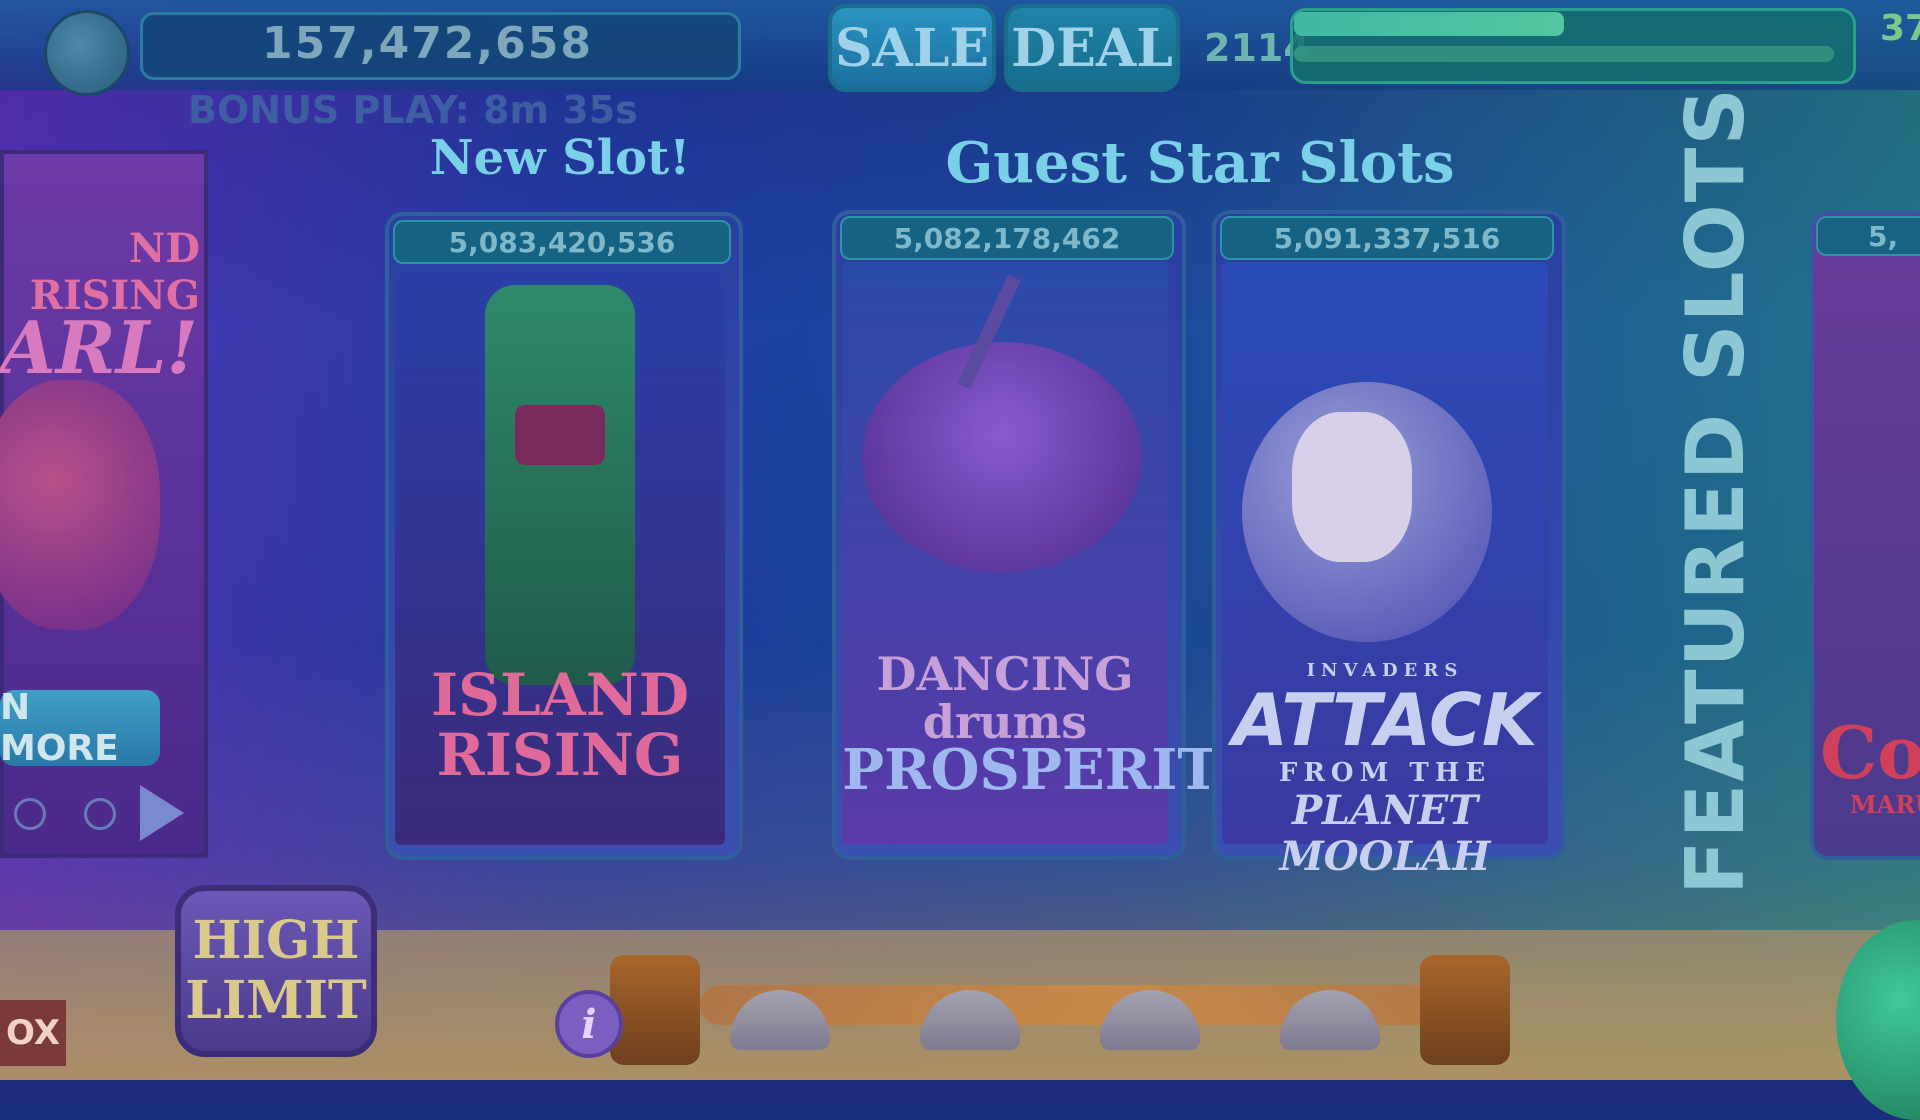  I want to click on logo-line: PROSPERITY, so click(1051, 770).